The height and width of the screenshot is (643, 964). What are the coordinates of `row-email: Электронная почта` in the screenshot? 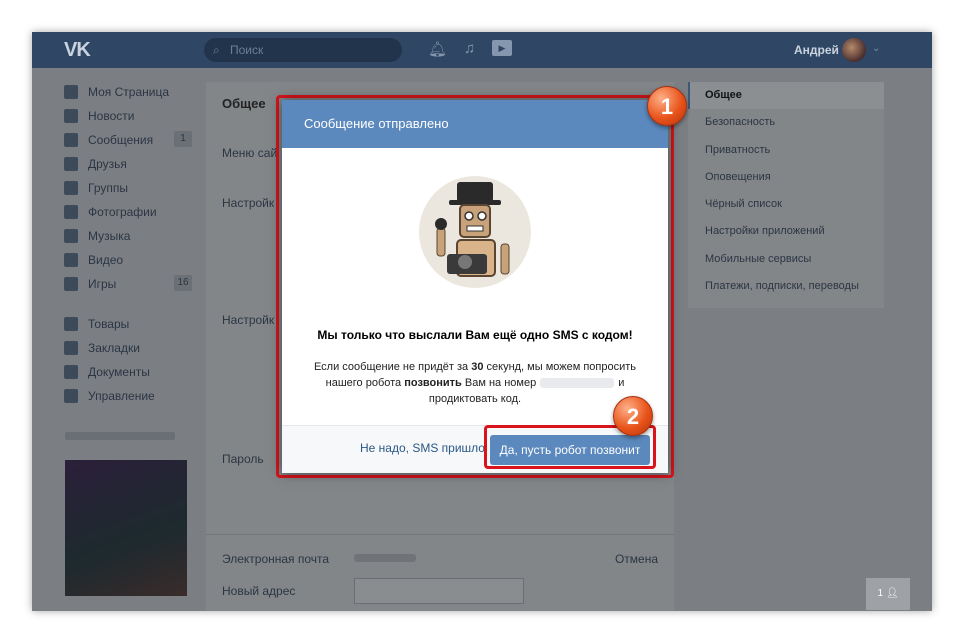 It's located at (276, 559).